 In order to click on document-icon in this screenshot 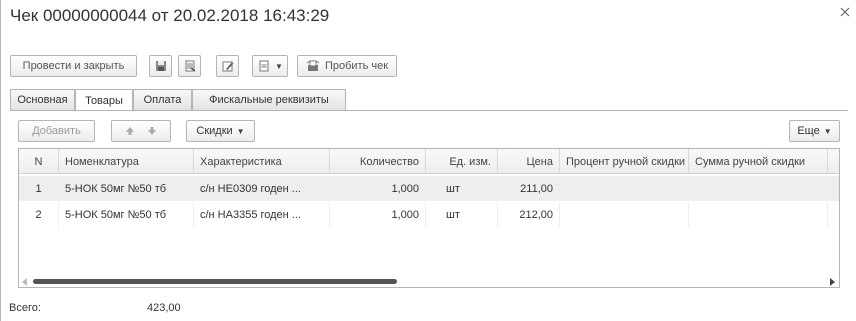, I will do `click(190, 66)`.